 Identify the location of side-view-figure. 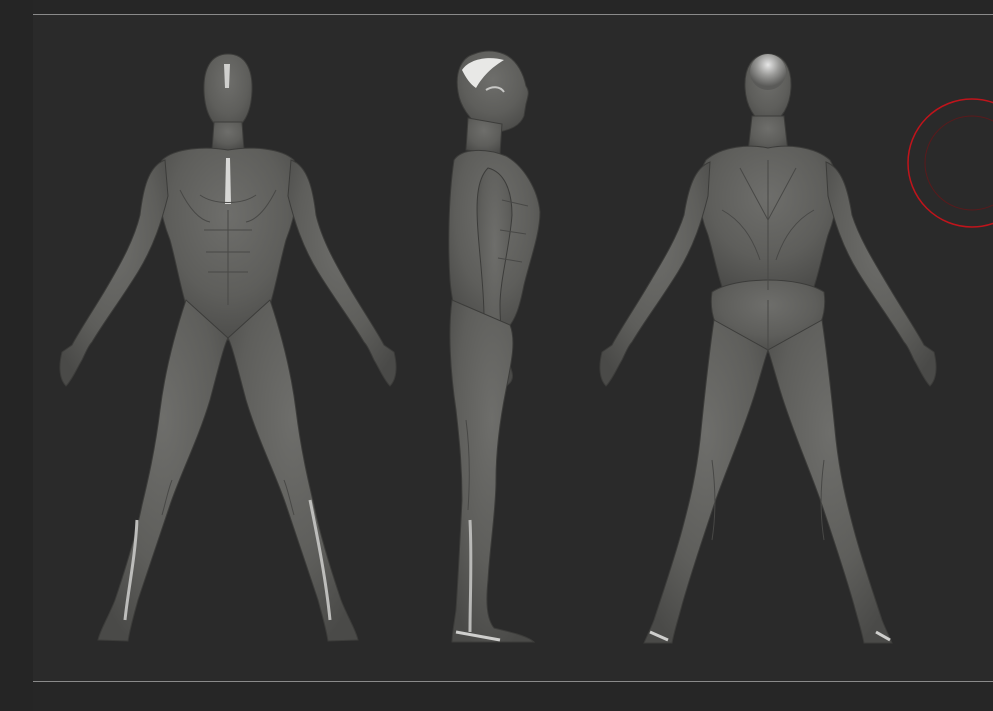
(494, 346).